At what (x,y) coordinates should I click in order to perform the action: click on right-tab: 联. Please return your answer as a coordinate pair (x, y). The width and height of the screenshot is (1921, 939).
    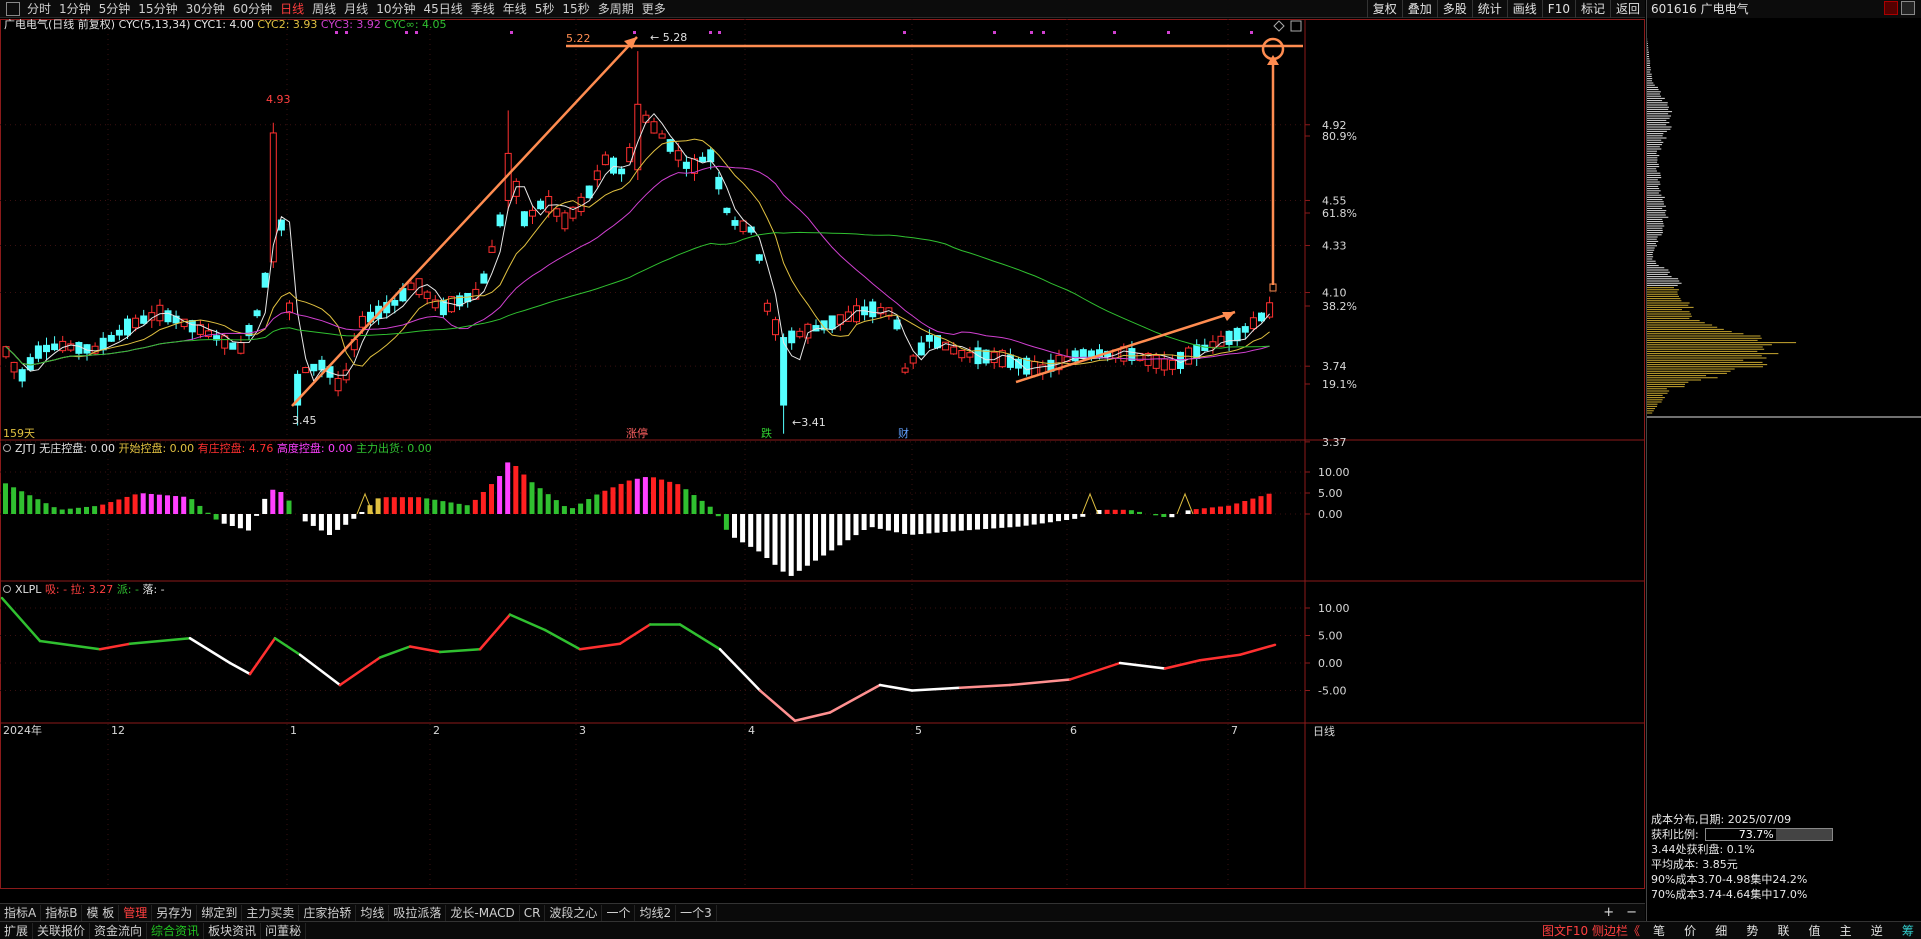
    Looking at the image, I should click on (1783, 931).